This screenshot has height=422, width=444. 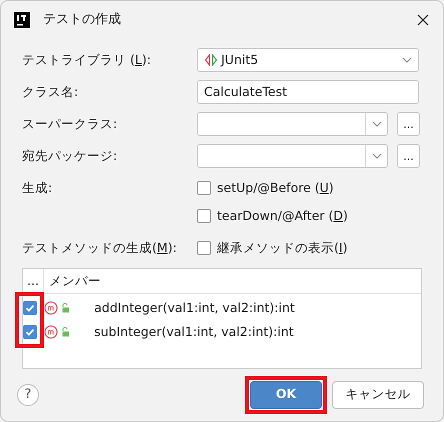 What do you see at coordinates (82, 19) in the screenshot?
I see `window-title: テストの作成` at bounding box center [82, 19].